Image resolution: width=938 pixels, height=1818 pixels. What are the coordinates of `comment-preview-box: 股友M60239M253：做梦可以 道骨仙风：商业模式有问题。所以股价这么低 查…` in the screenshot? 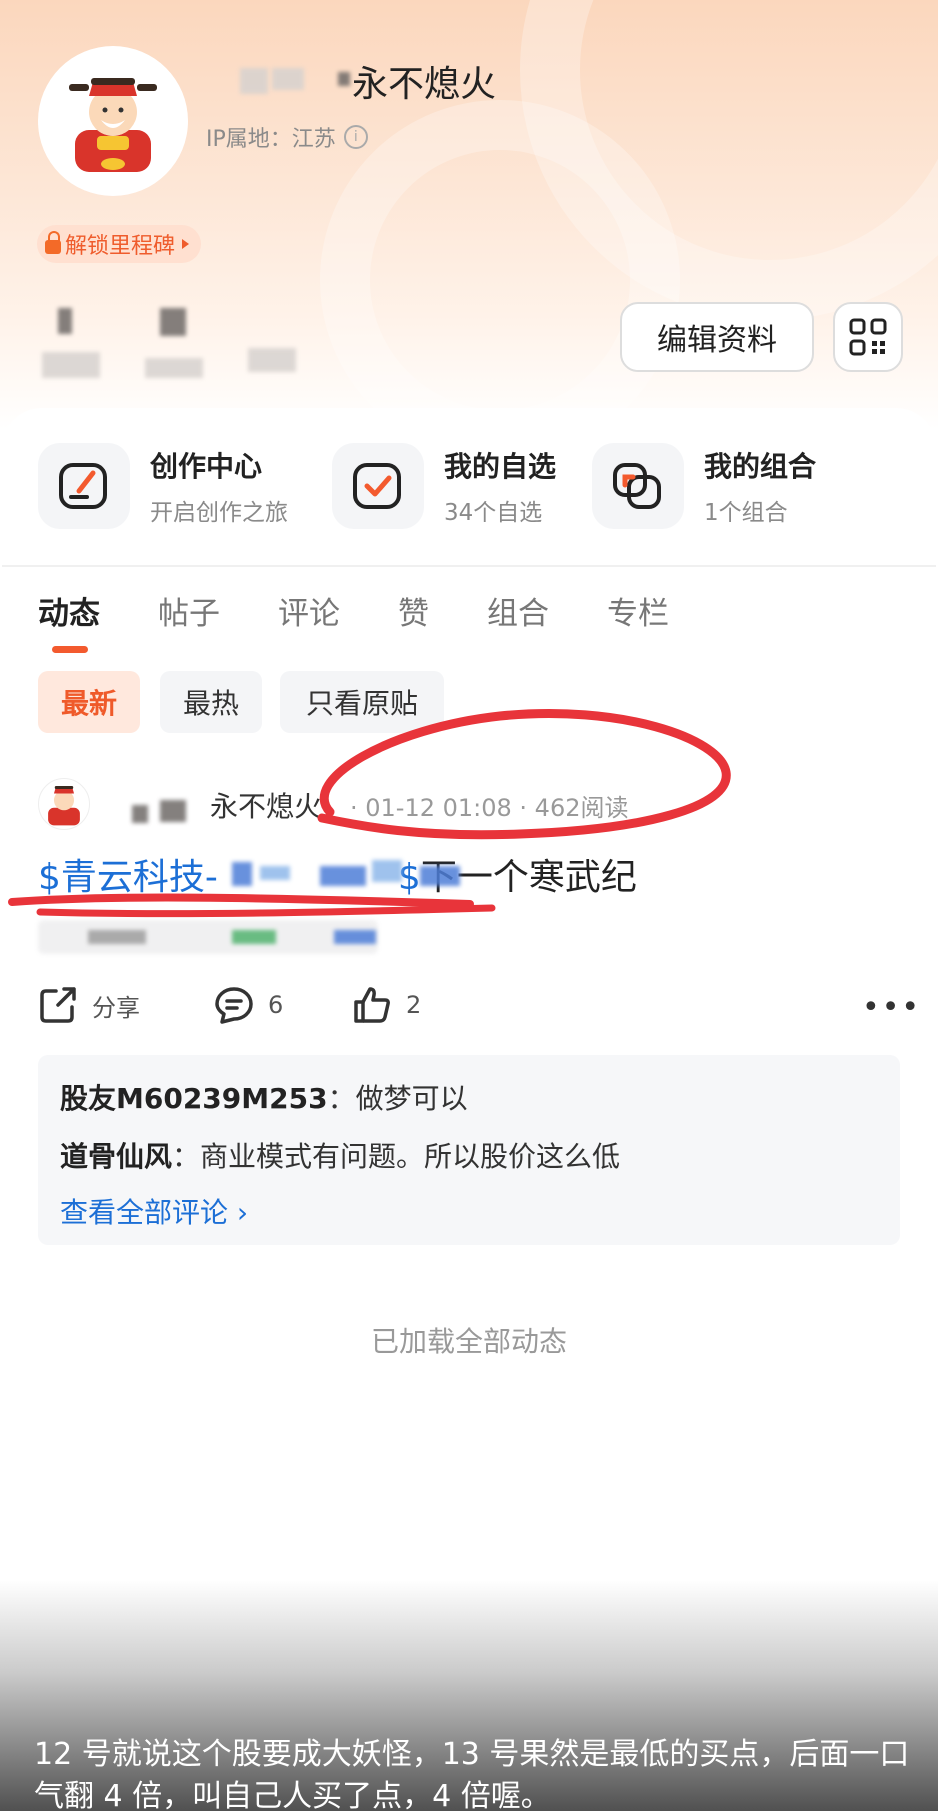 It's located at (469, 1150).